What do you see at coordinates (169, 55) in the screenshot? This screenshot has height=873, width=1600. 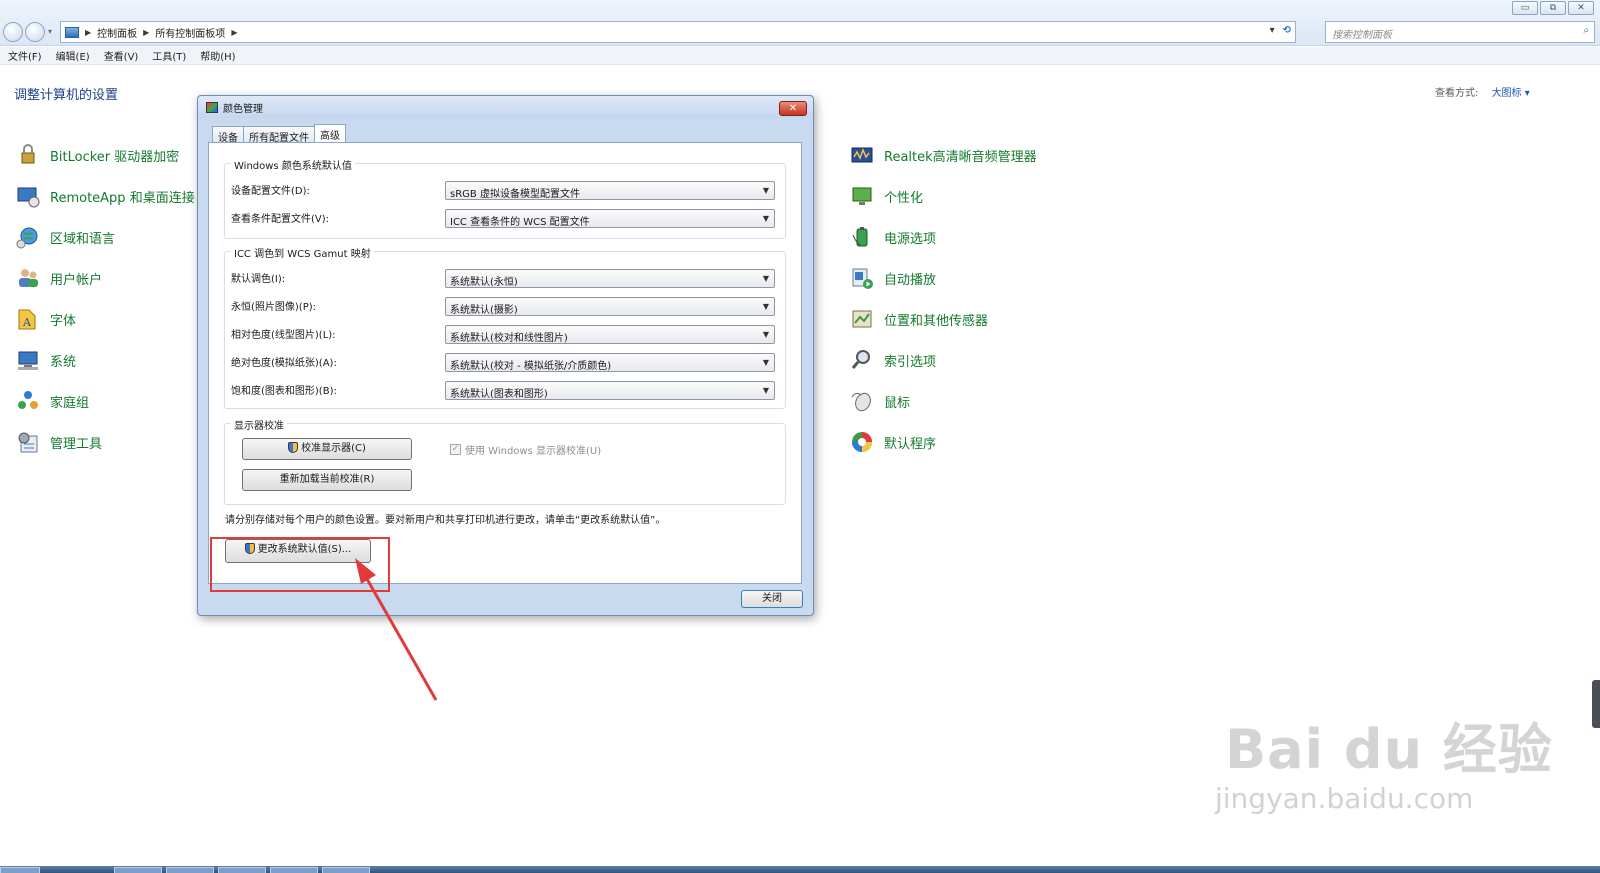 I see `menu-tools: 工具(T)` at bounding box center [169, 55].